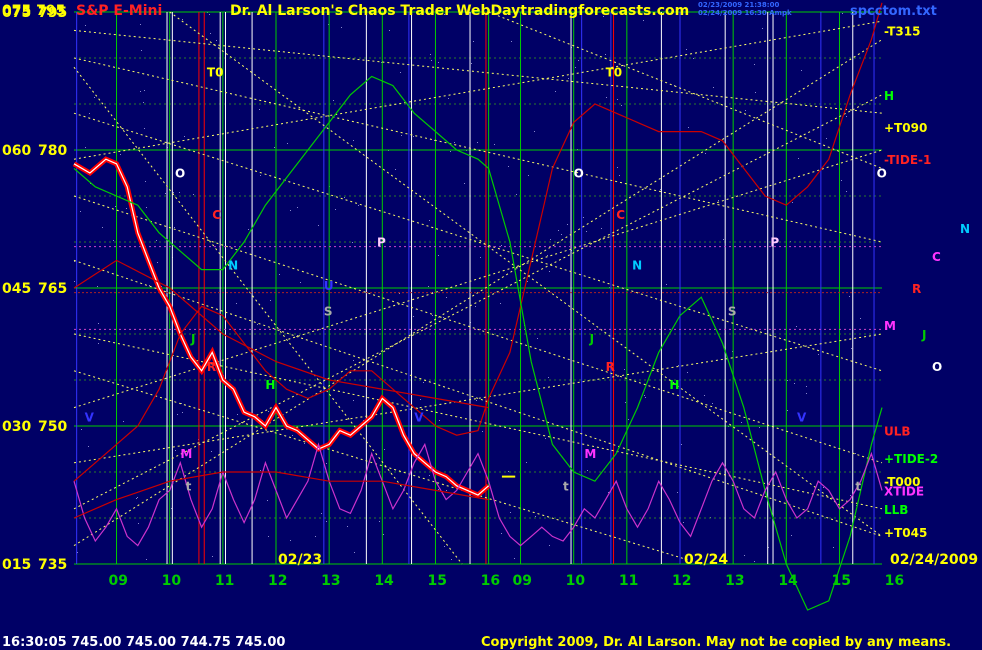  What do you see at coordinates (840, 581) in the screenshot?
I see `x-axis-hour-label: 15` at bounding box center [840, 581].